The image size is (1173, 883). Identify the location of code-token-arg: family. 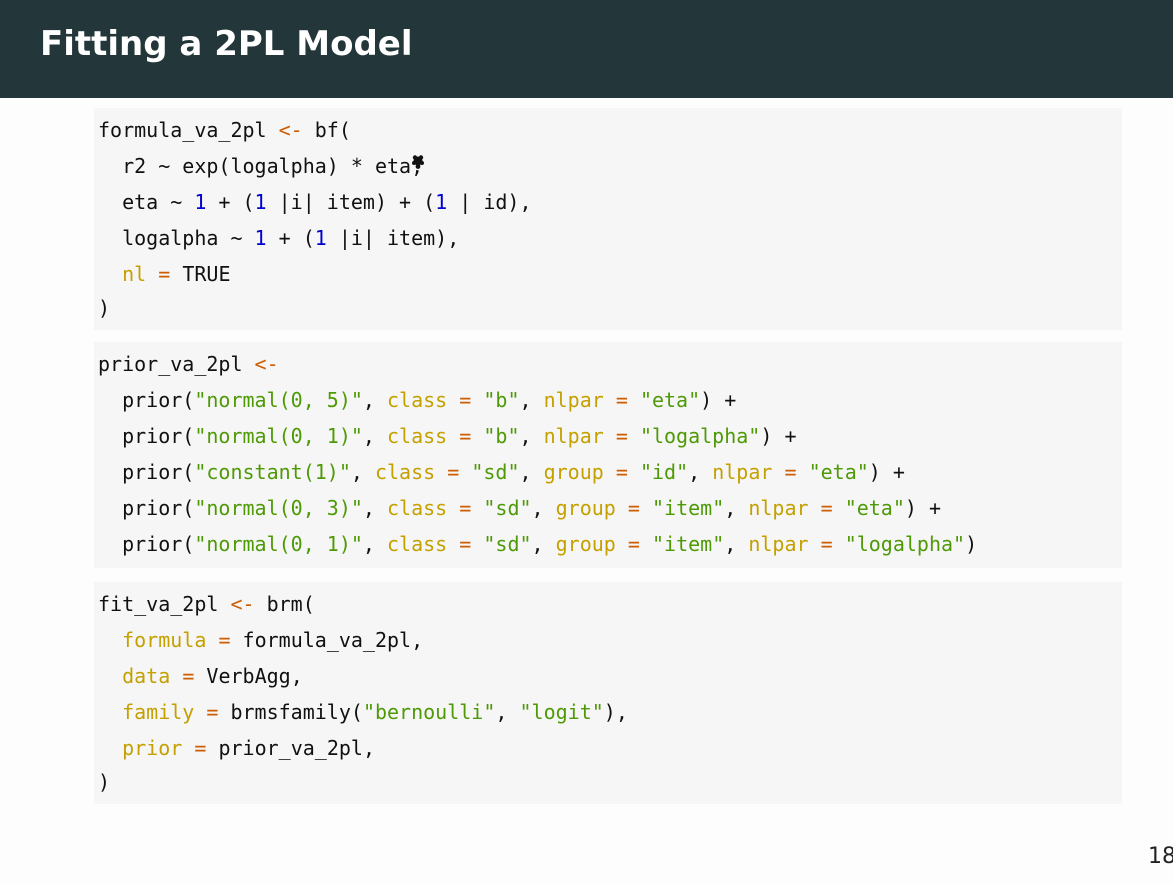
(158, 712).